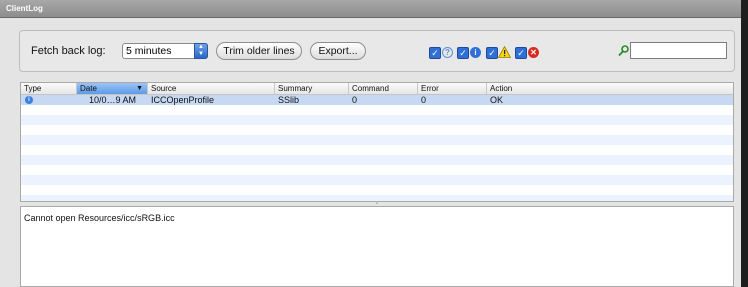 The width and height of the screenshot is (748, 287). I want to click on warning-icon, so click(504, 52).